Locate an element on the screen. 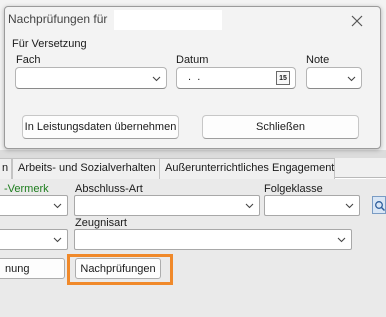  tab-partial: n is located at coordinates (6, 168).